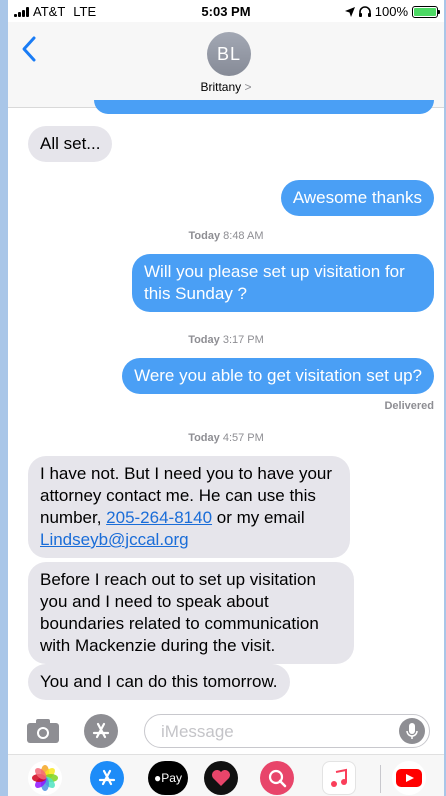 This screenshot has height=796, width=446. I want to click on apple-pay-icon: ●Pay, so click(168, 778).